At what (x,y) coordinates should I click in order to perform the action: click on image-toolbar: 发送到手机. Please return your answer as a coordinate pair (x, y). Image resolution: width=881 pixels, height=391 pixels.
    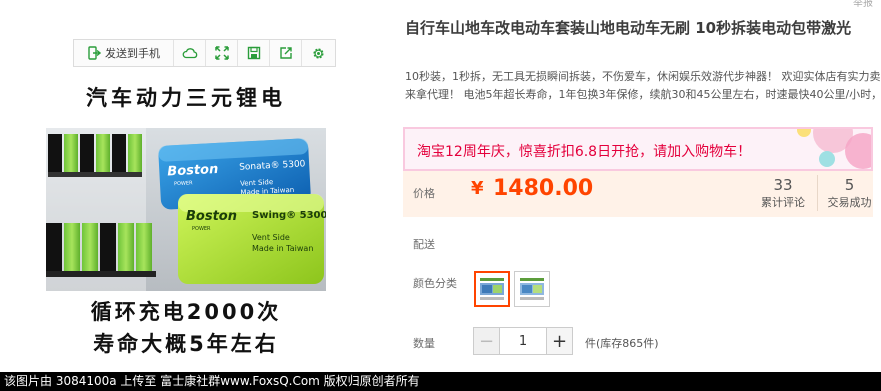
    Looking at the image, I should click on (204, 53).